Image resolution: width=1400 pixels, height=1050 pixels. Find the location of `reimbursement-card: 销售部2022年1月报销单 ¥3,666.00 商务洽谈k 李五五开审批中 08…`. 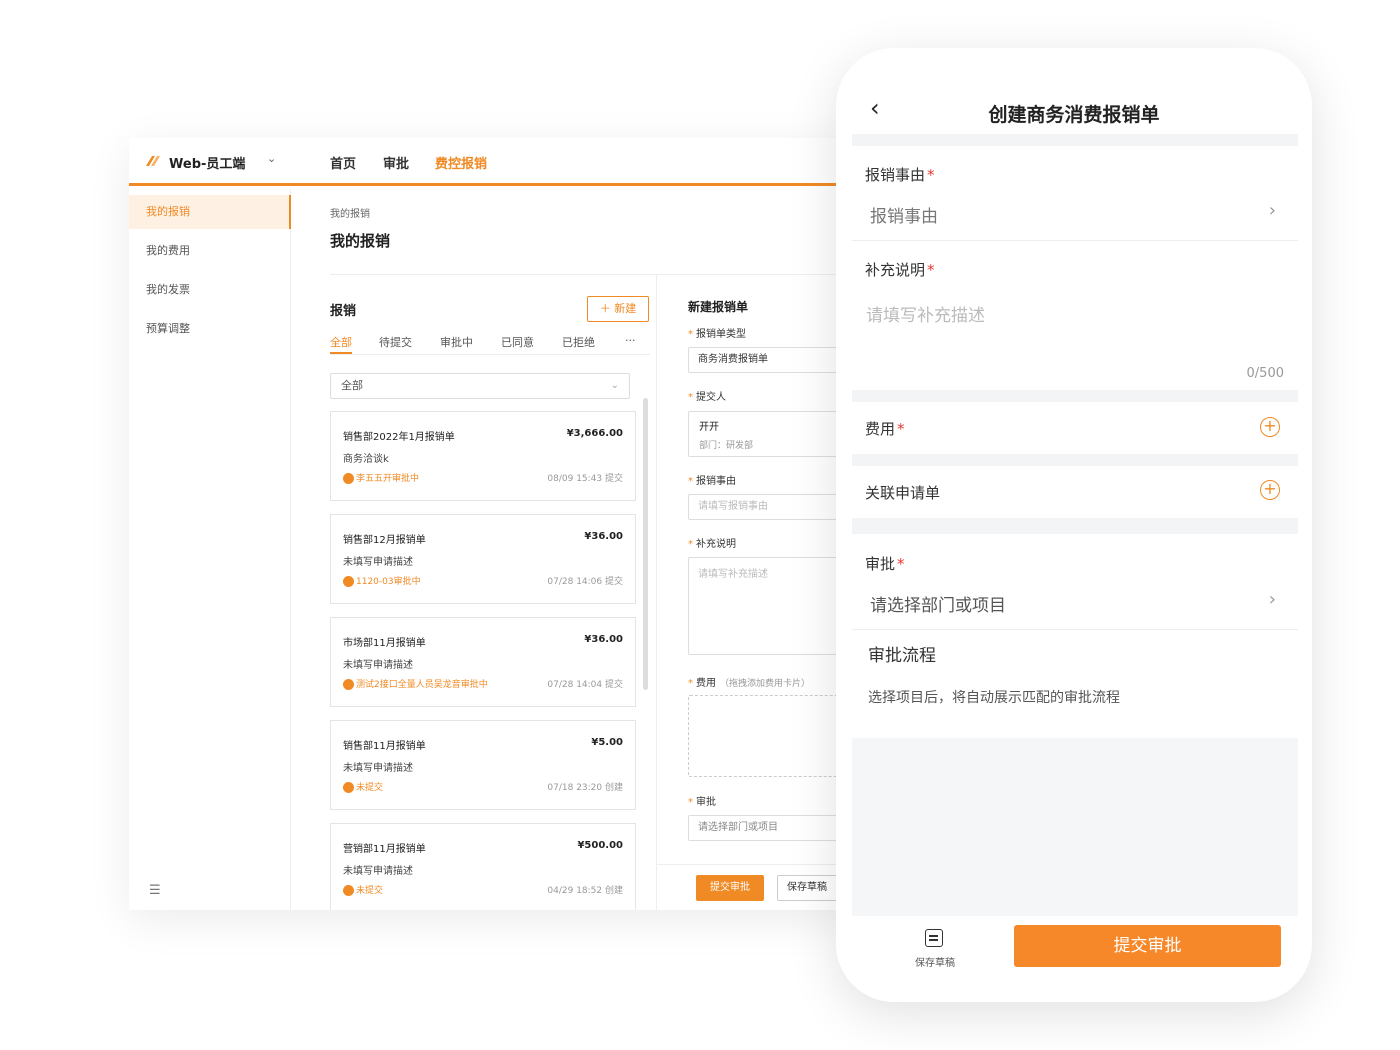

reimbursement-card: 销售部2022年1月报销单 ¥3,666.00 商务洽谈k 李五五开审批中 08… is located at coordinates (483, 456).